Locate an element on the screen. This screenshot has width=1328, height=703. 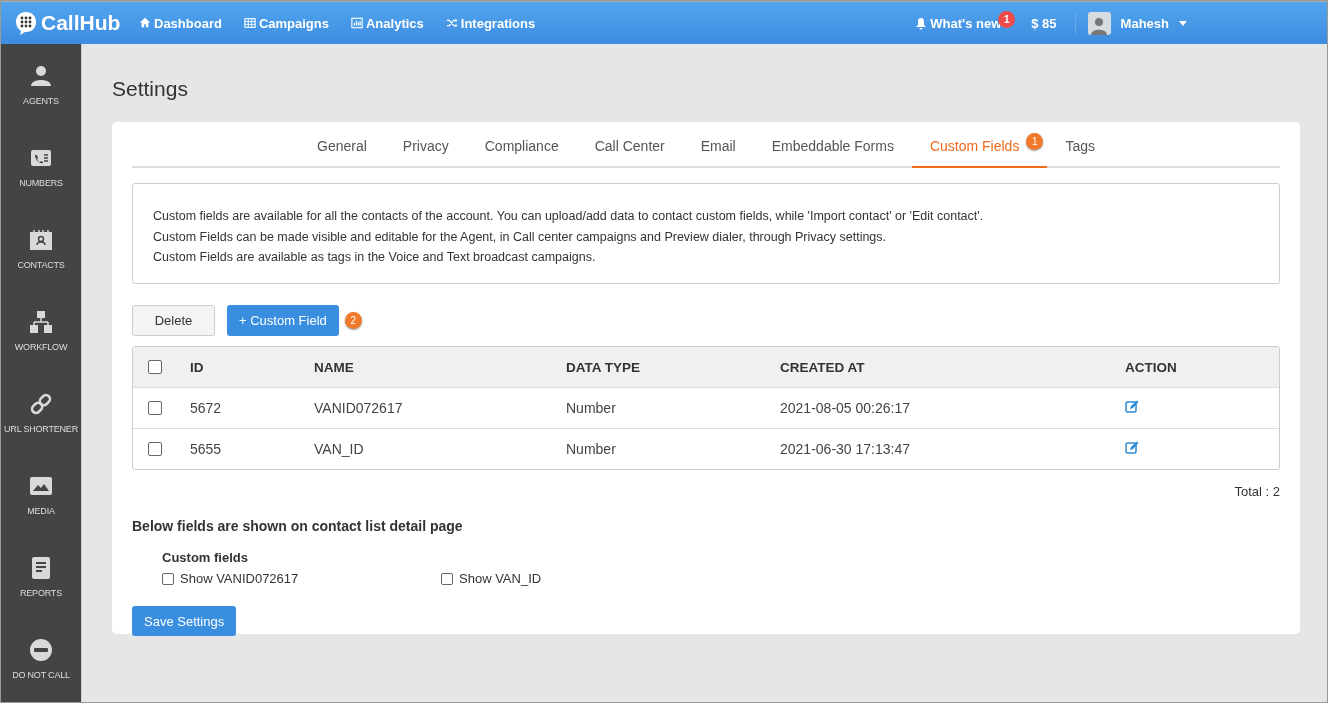
bar-chart-icon is located at coordinates (357, 23).